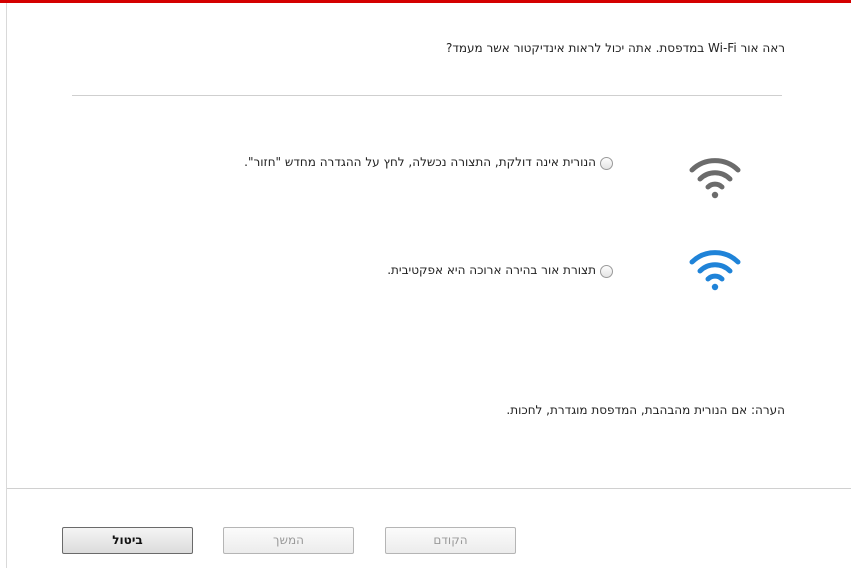 The image size is (851, 568). What do you see at coordinates (127, 540) in the screenshot?
I see `cancel-button: ביטול` at bounding box center [127, 540].